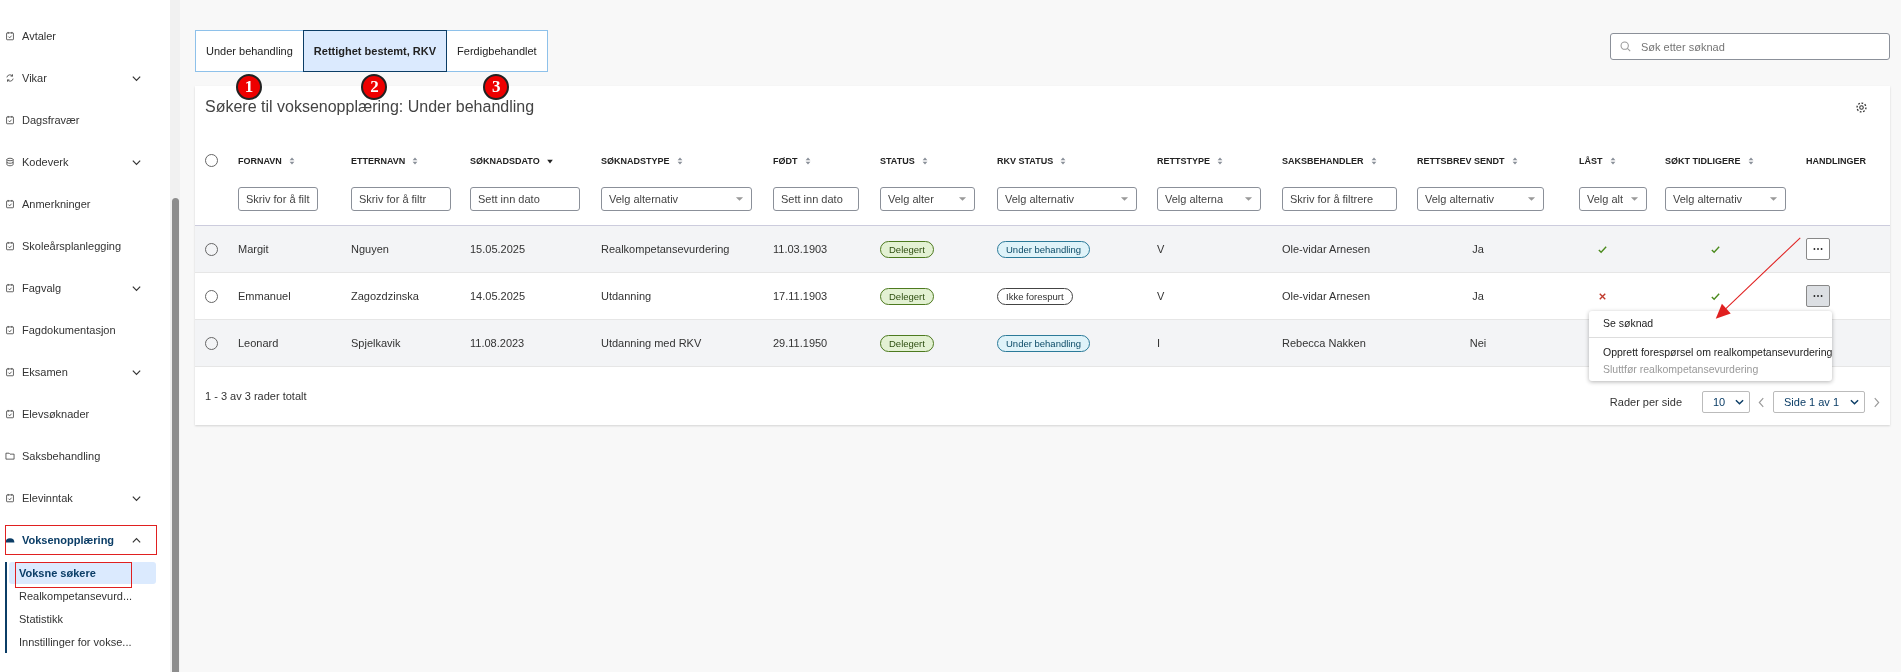  Describe the element at coordinates (1726, 402) in the screenshot. I see `rows-per-page-select: 10` at that location.